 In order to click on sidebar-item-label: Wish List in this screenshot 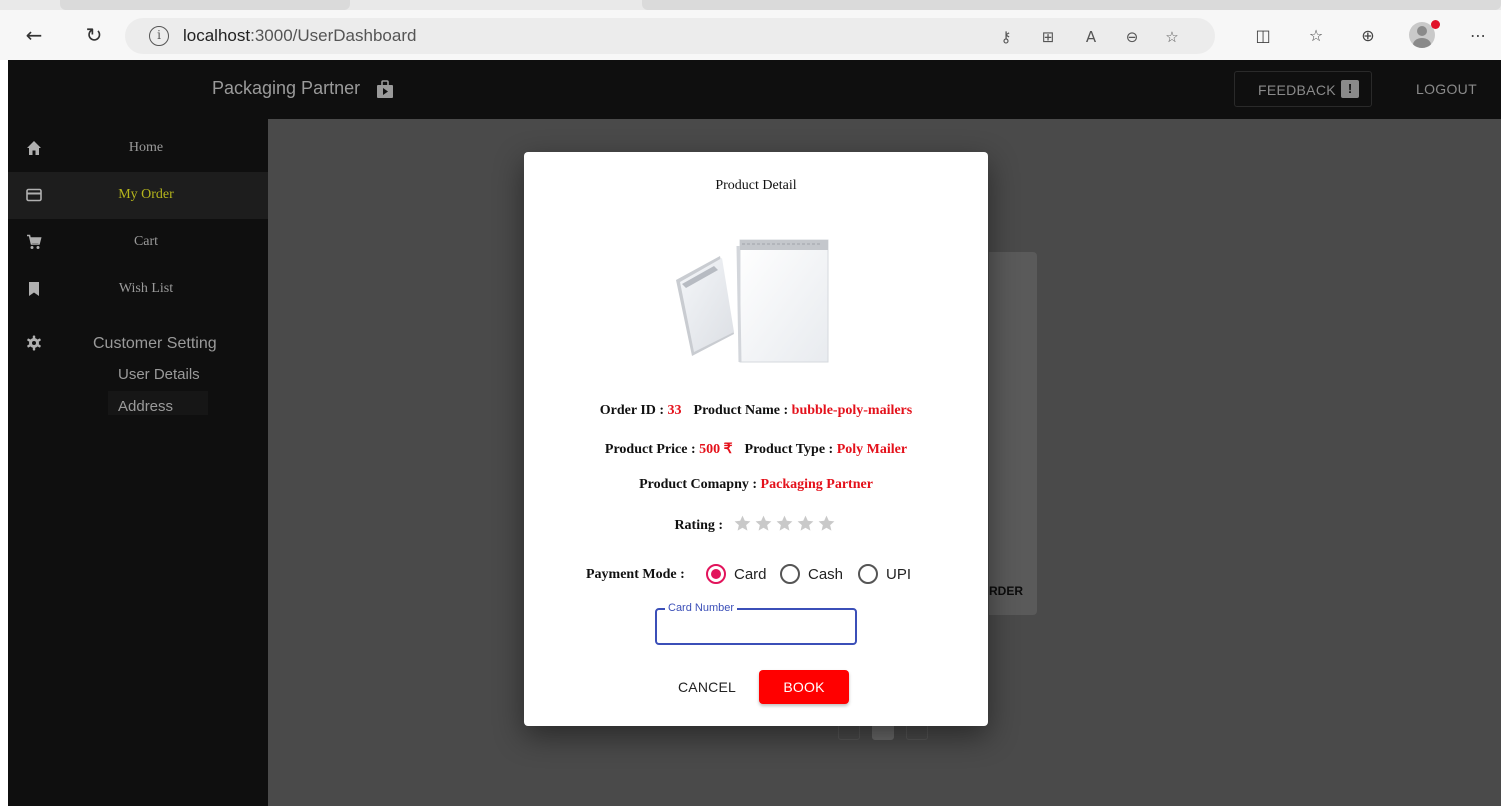, I will do `click(146, 288)`.